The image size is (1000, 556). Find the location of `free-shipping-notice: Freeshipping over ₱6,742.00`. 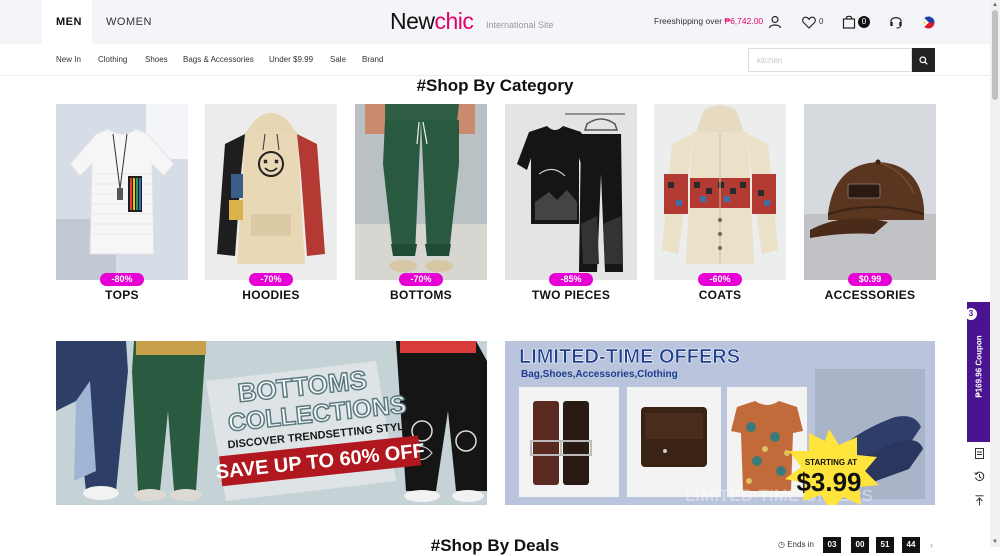

free-shipping-notice: Freeshipping over ₱6,742.00 is located at coordinates (708, 21).